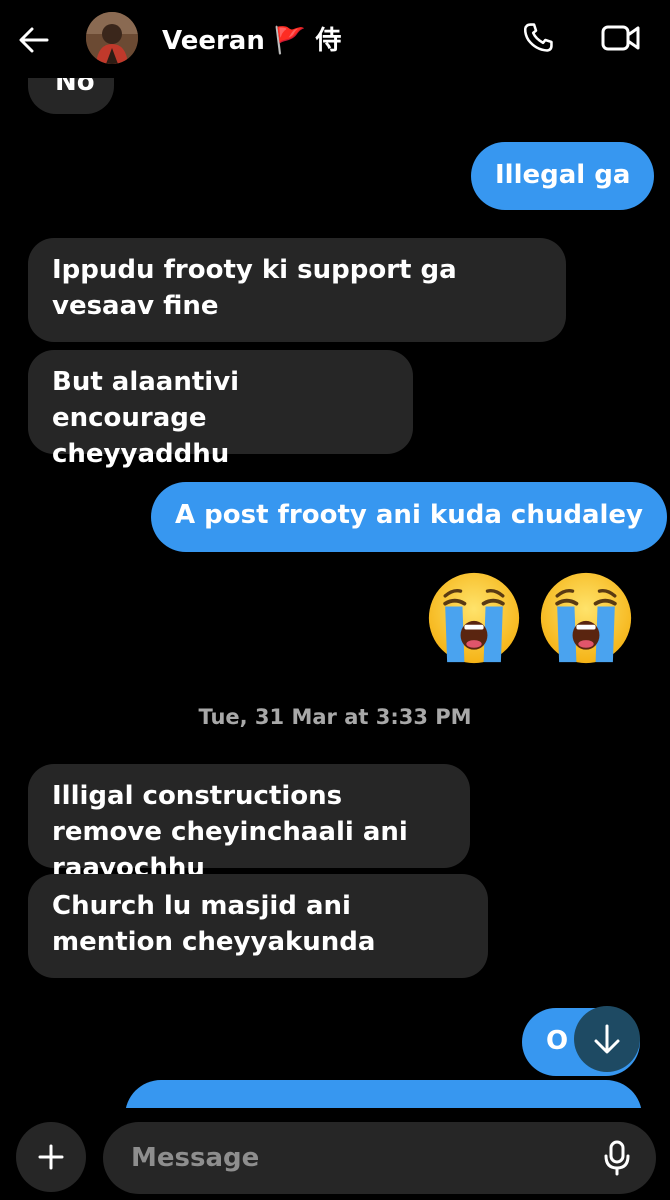 This screenshot has height=1200, width=670. Describe the element at coordinates (335, 717) in the screenshot. I see `conversation-timestamp: Tue, 31 Mar at 3:33 PM` at that location.